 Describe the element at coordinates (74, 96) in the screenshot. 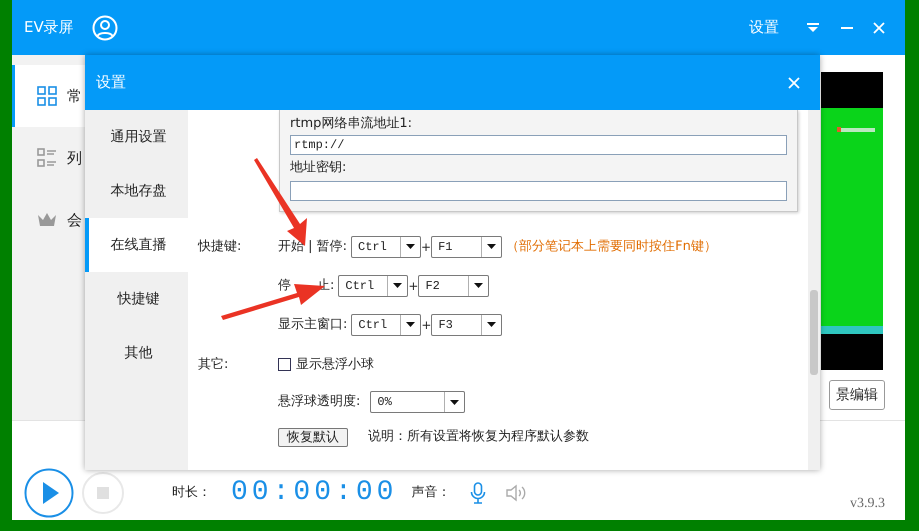

I see `sidebar-label: 常` at that location.